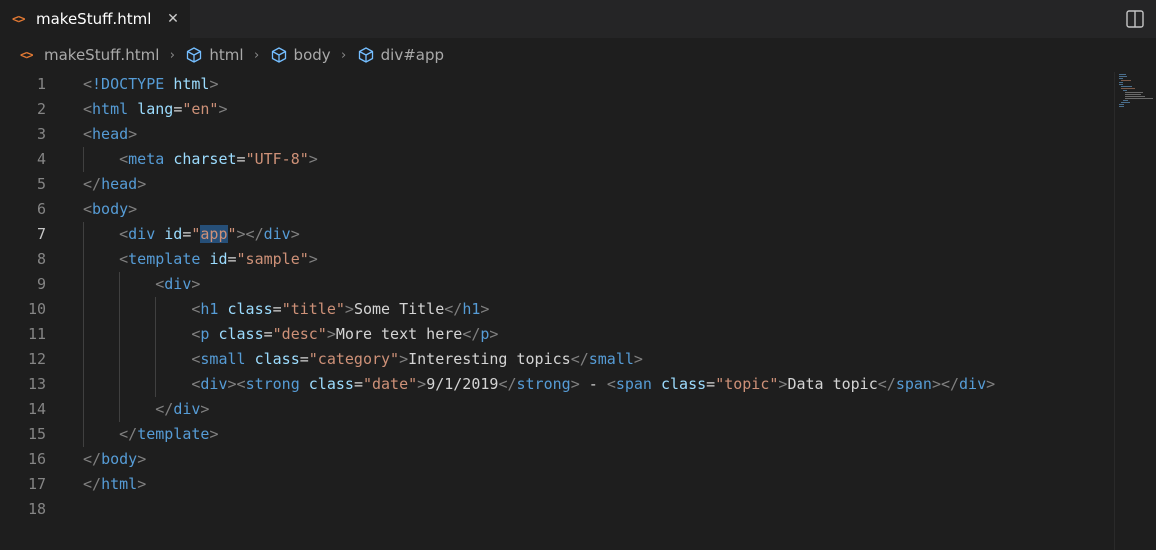 The height and width of the screenshot is (550, 1156). Describe the element at coordinates (36, 309) in the screenshot. I see `line-number: 10` at that location.